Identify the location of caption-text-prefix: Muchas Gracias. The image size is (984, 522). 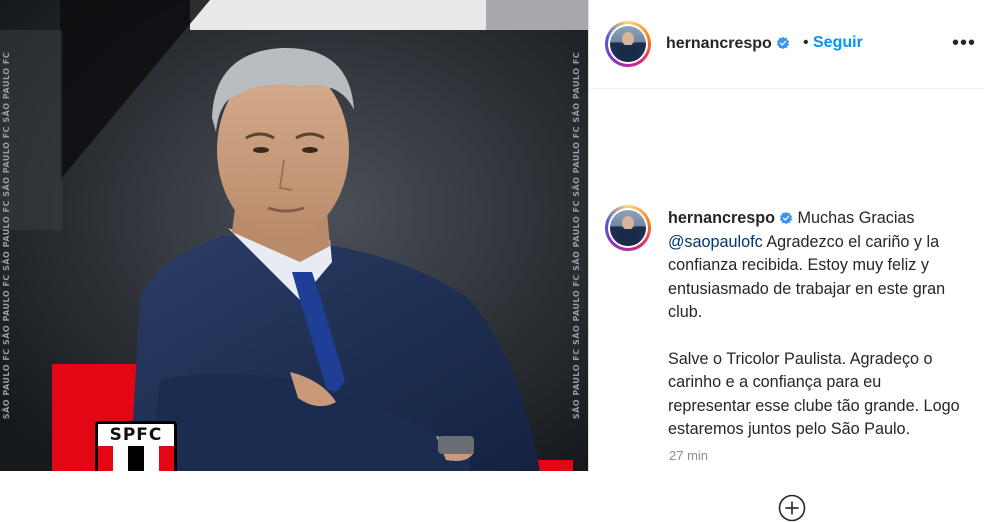
(854, 218).